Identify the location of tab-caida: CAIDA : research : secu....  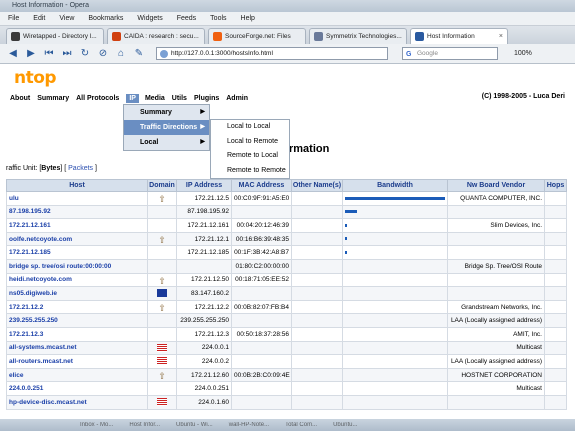
(156, 36).